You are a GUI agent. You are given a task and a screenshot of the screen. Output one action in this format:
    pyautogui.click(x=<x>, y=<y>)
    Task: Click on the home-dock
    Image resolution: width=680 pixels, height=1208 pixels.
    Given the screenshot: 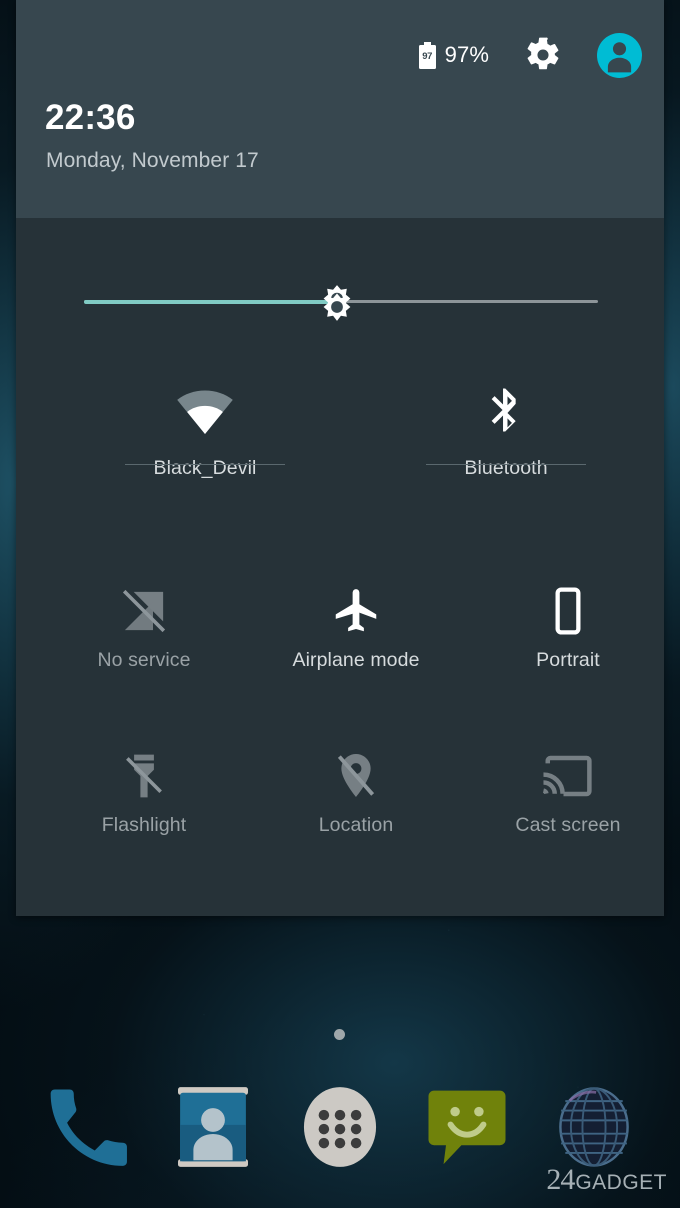 What is the action you would take?
    pyautogui.click(x=340, y=1127)
    